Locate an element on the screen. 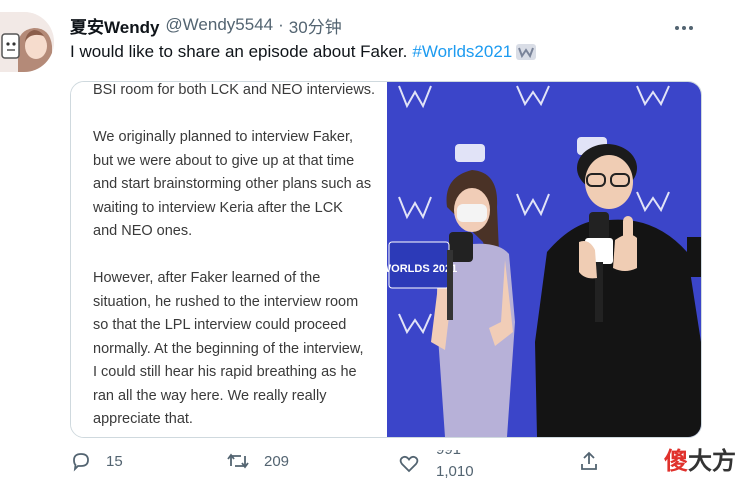 Image resolution: width=750 pixels, height=495 pixels. retweet-button: 209 is located at coordinates (257, 461).